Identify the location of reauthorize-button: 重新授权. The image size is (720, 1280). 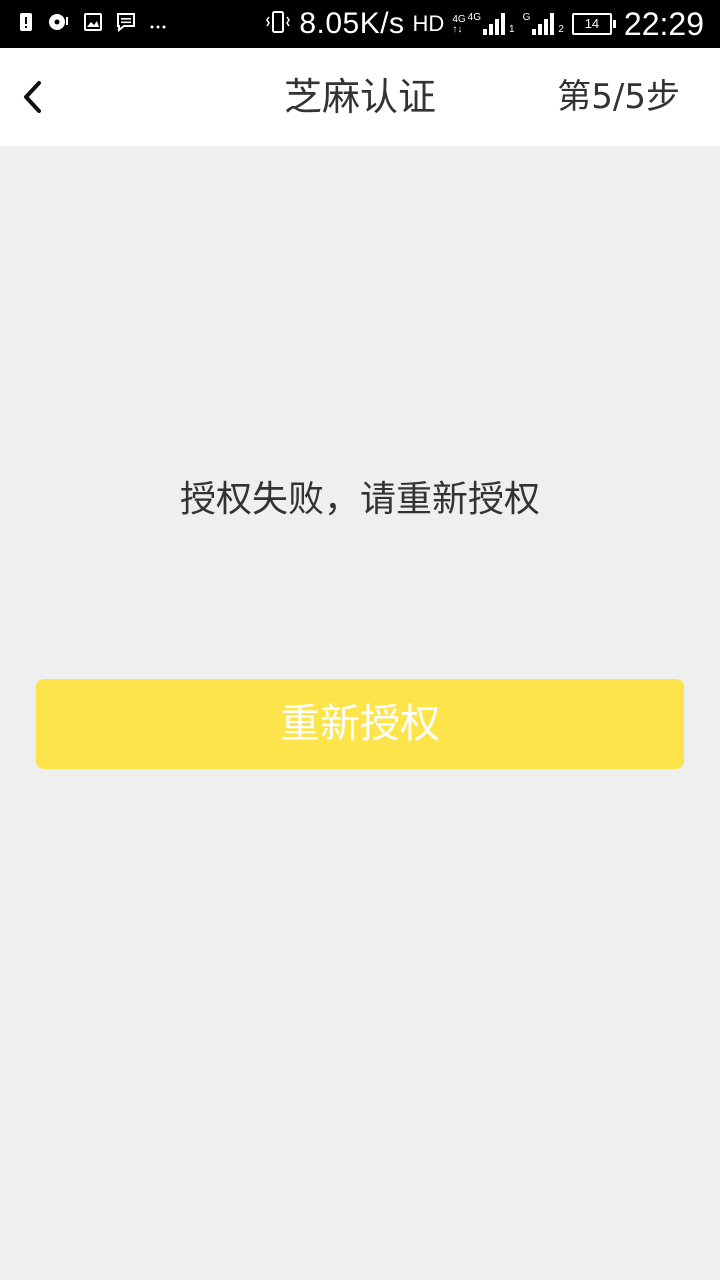
(360, 724).